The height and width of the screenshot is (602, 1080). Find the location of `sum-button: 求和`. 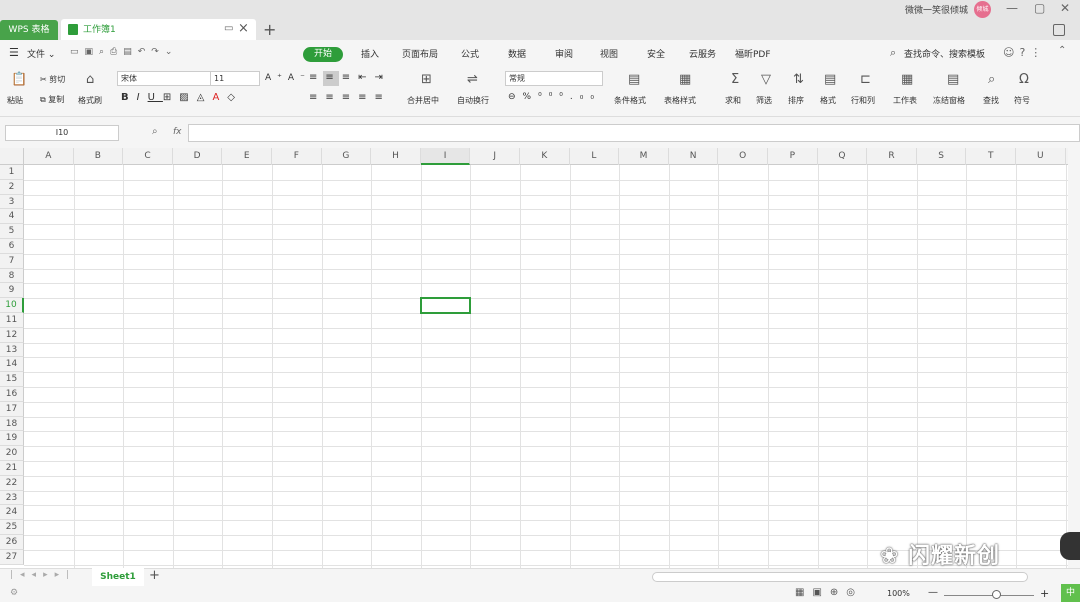

sum-button: 求和 is located at coordinates (733, 100).